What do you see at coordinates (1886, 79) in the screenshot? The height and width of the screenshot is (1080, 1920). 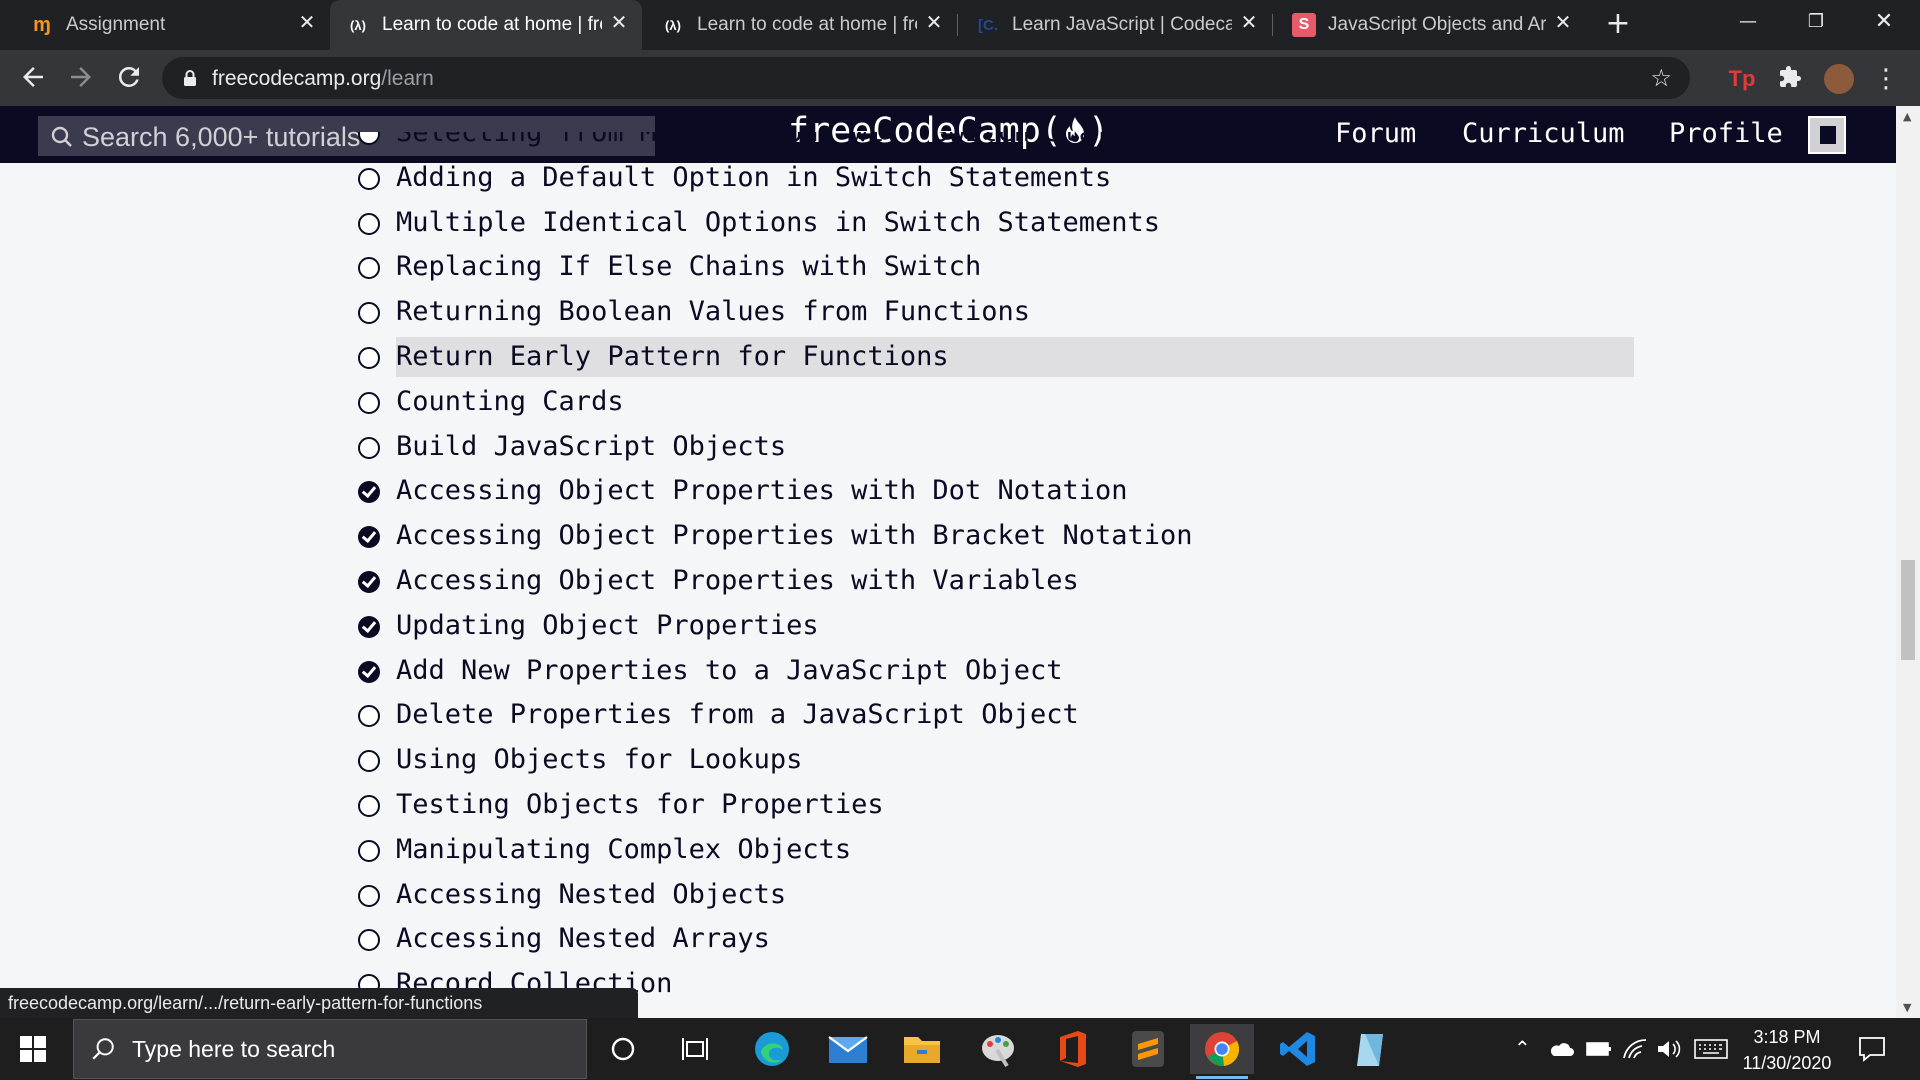 I see `browser-menu-icon: ⋮` at bounding box center [1886, 79].